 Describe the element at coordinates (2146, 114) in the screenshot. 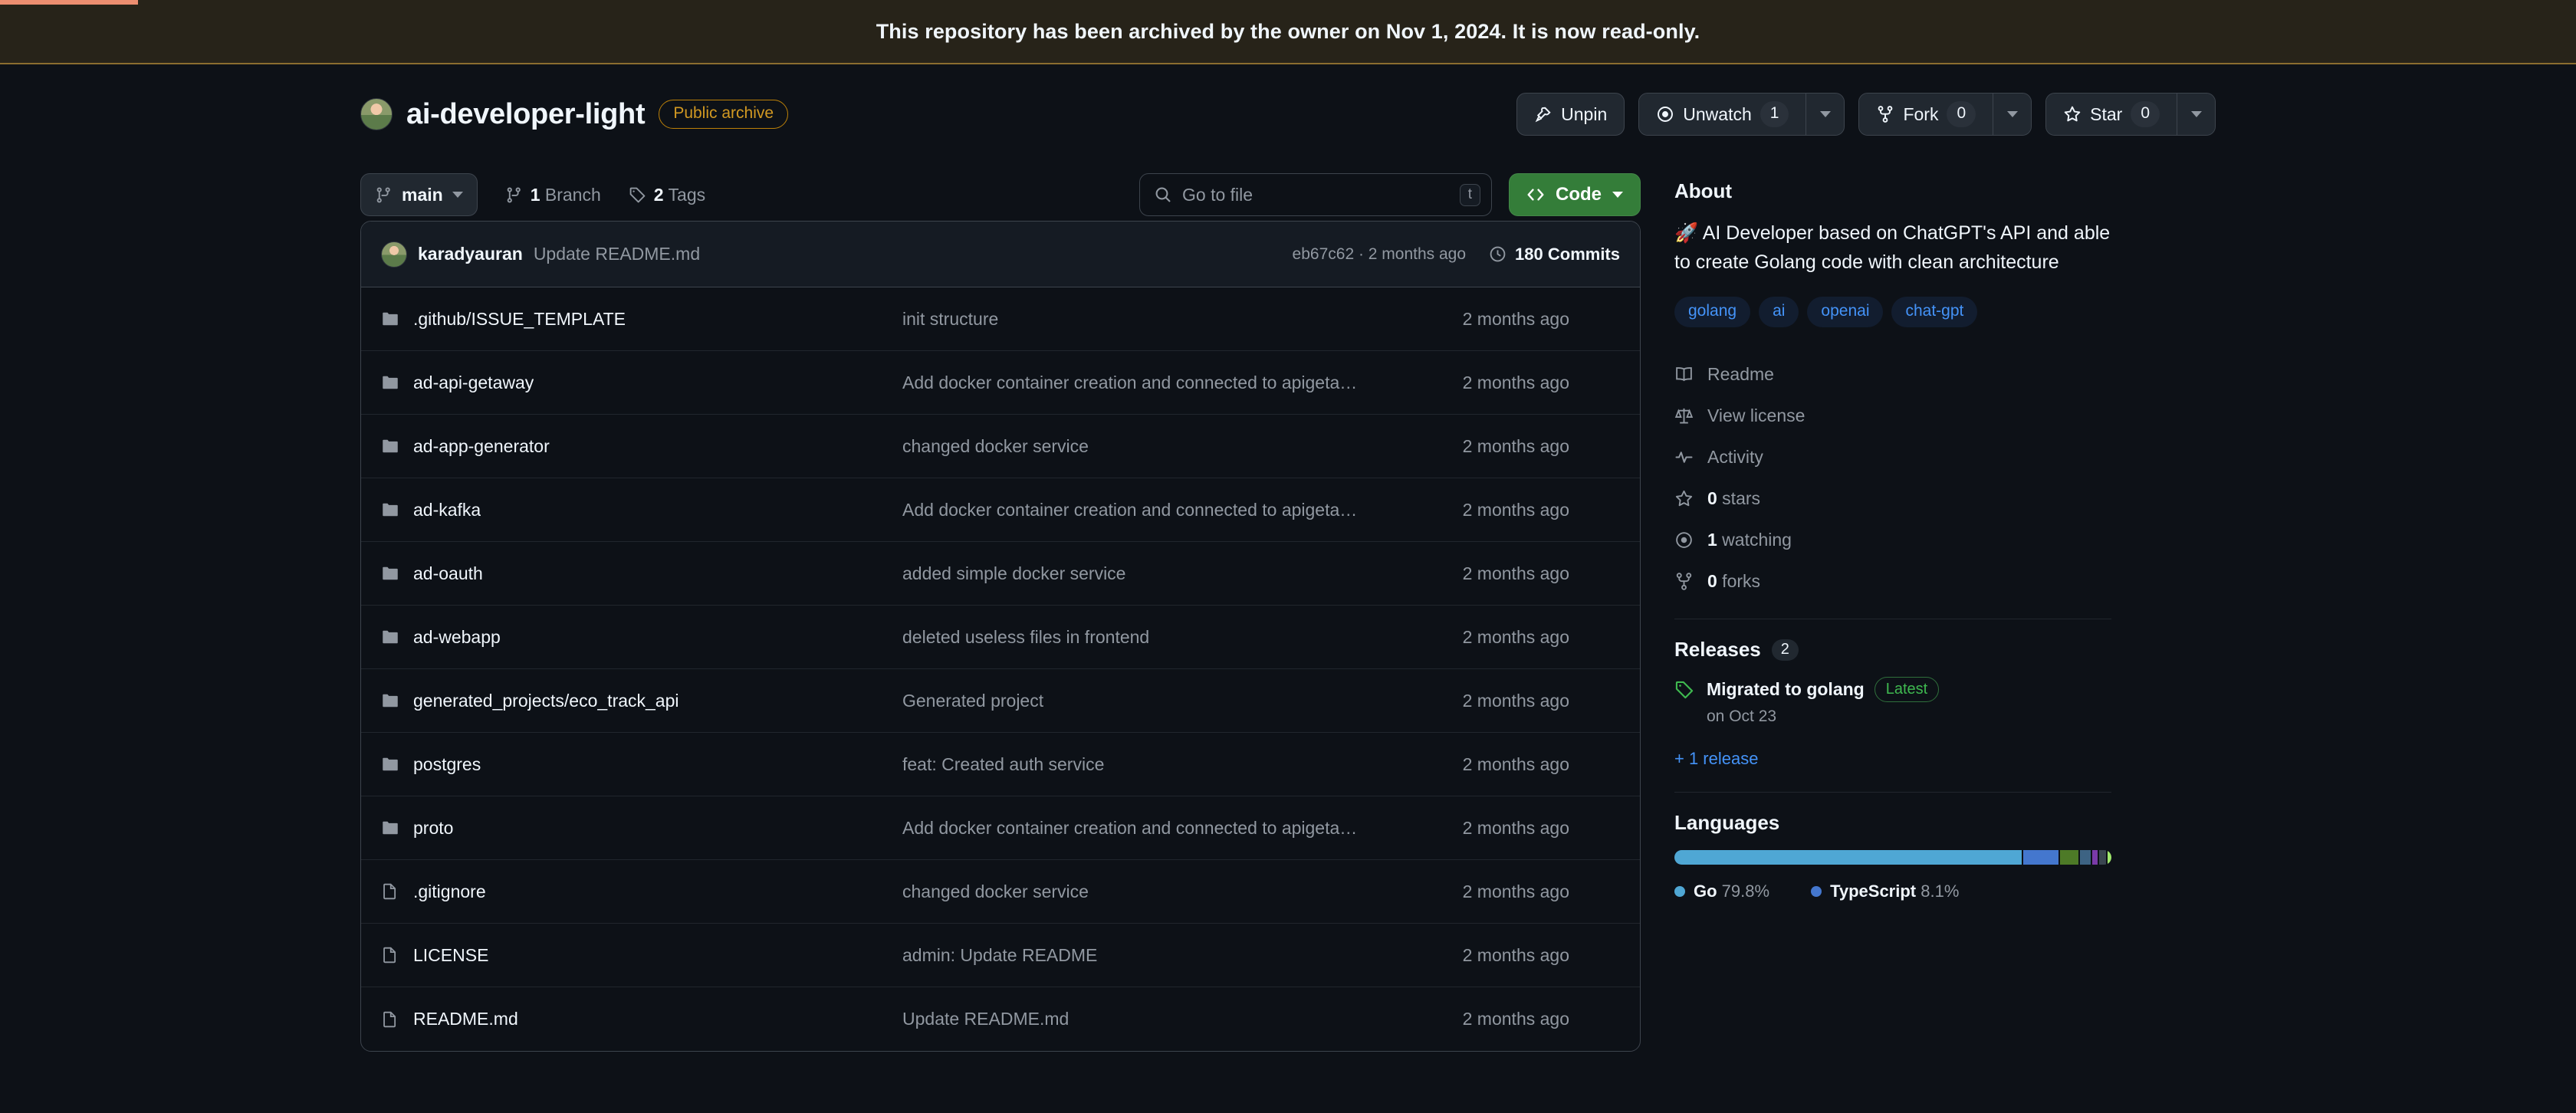

I see `star-count: 0` at that location.